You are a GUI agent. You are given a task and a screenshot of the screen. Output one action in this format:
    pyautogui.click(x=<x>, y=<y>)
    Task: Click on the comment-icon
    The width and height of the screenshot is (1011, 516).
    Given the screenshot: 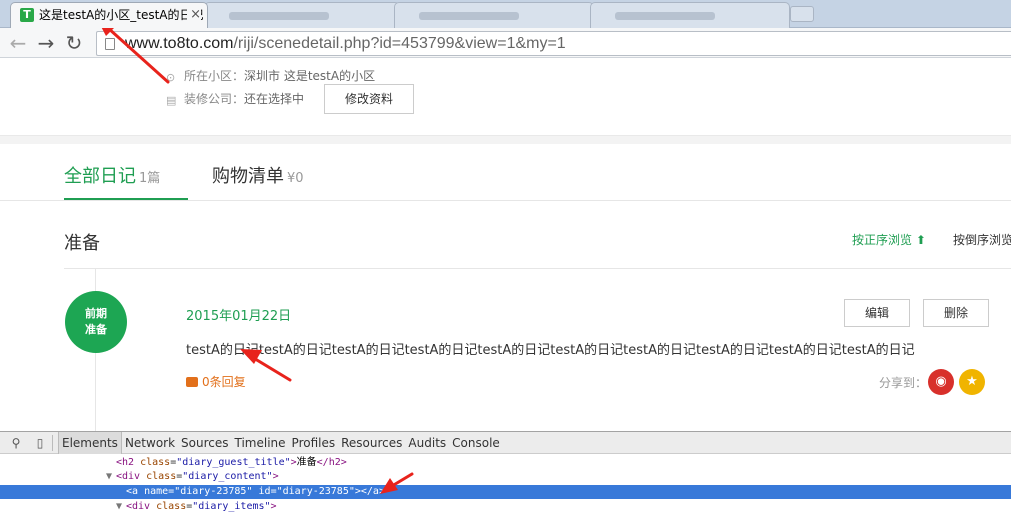 What is the action you would take?
    pyautogui.click(x=192, y=382)
    